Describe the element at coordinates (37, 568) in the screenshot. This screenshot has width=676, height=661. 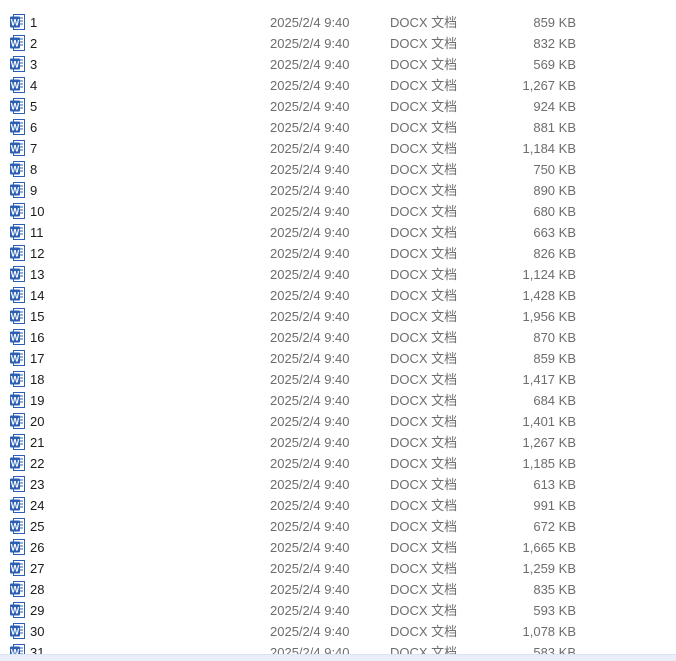
I see `file-name: 27` at that location.